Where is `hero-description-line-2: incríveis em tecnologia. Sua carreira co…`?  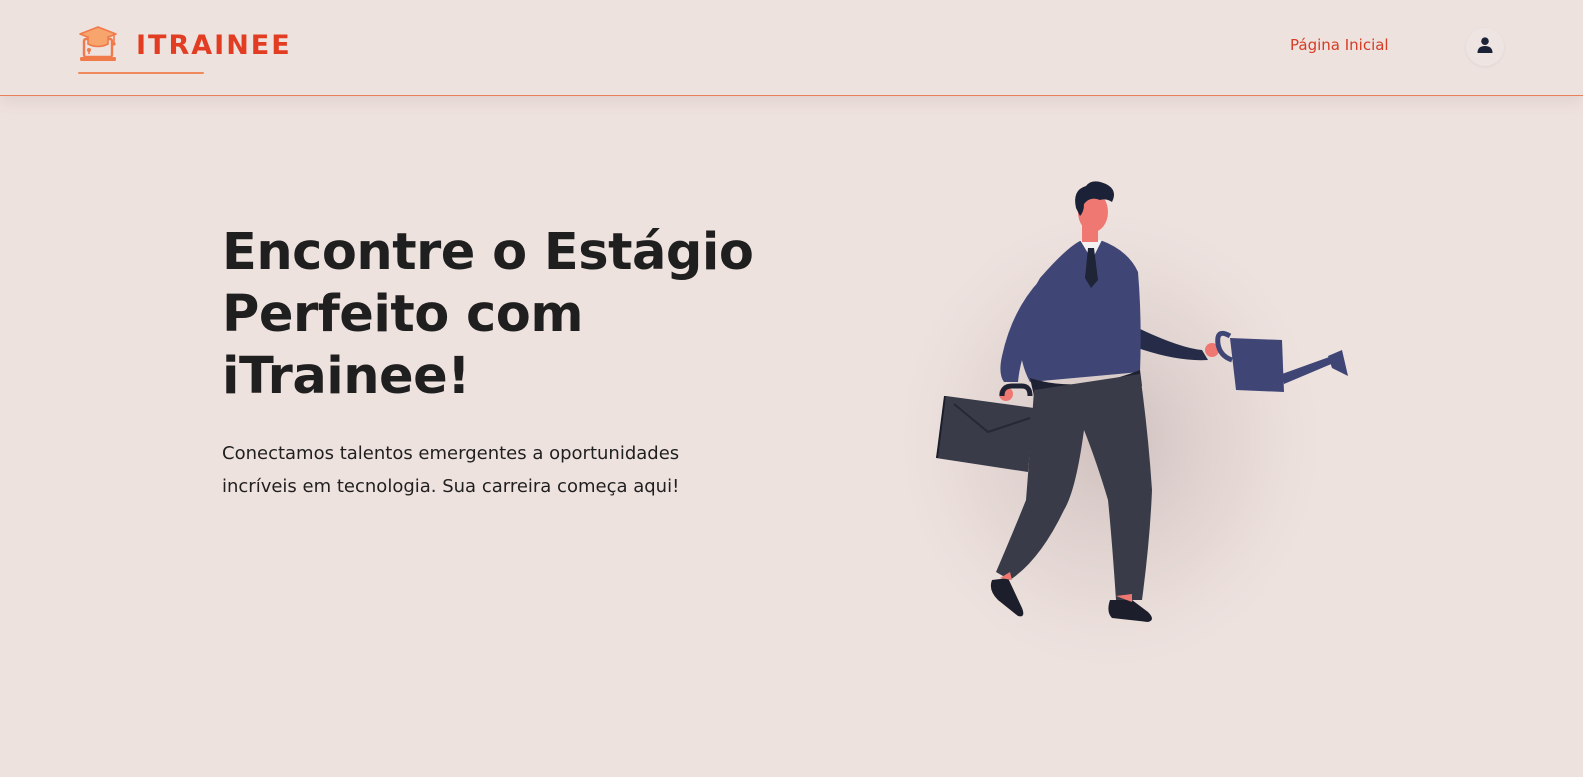 hero-description-line-2: incríveis em tecnologia. Sua carreira co… is located at coordinates (451, 486).